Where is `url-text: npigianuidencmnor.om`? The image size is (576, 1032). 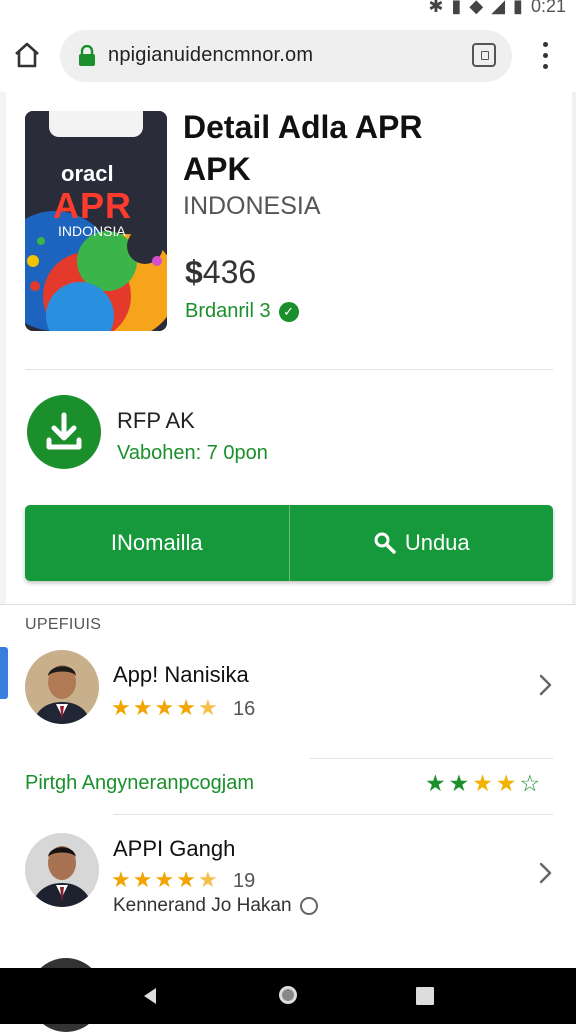
url-text: npigianuidencmnor.om is located at coordinates (211, 55).